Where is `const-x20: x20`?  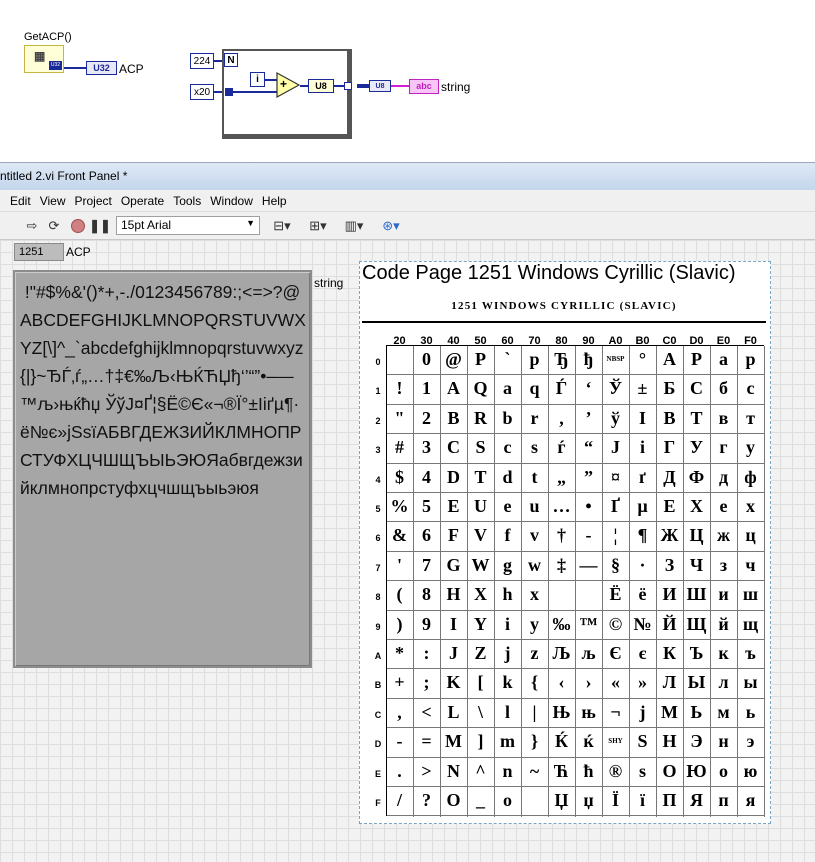 const-x20: x20 is located at coordinates (202, 92).